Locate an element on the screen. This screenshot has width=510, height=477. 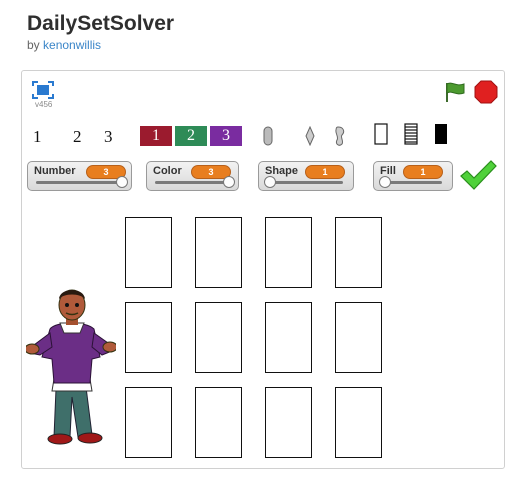
diamond-shape-icon is located at coordinates (310, 136).